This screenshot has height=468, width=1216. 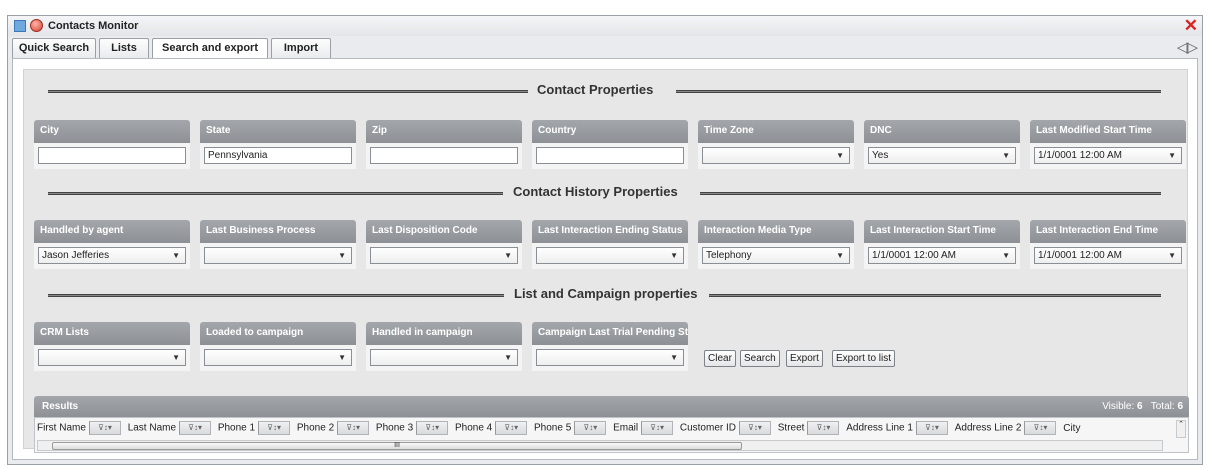 What do you see at coordinates (124, 48) in the screenshot?
I see `tab-lists: Lists` at bounding box center [124, 48].